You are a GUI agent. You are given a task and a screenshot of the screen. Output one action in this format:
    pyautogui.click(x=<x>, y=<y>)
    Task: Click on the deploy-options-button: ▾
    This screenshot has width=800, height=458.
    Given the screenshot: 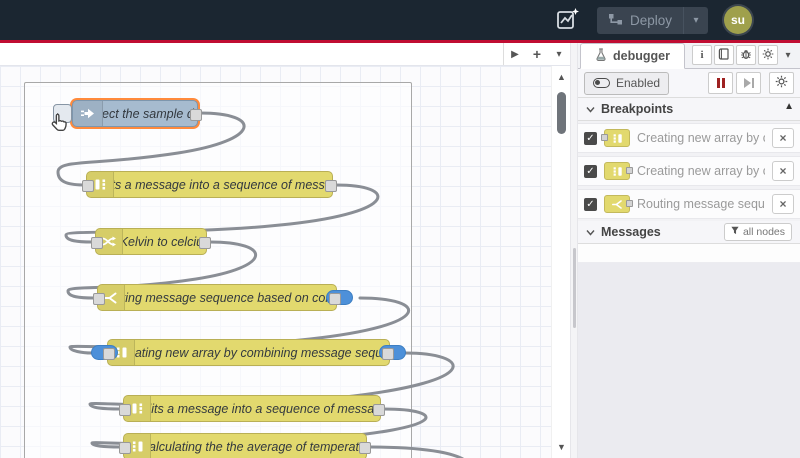 What is the action you would take?
    pyautogui.click(x=695, y=20)
    